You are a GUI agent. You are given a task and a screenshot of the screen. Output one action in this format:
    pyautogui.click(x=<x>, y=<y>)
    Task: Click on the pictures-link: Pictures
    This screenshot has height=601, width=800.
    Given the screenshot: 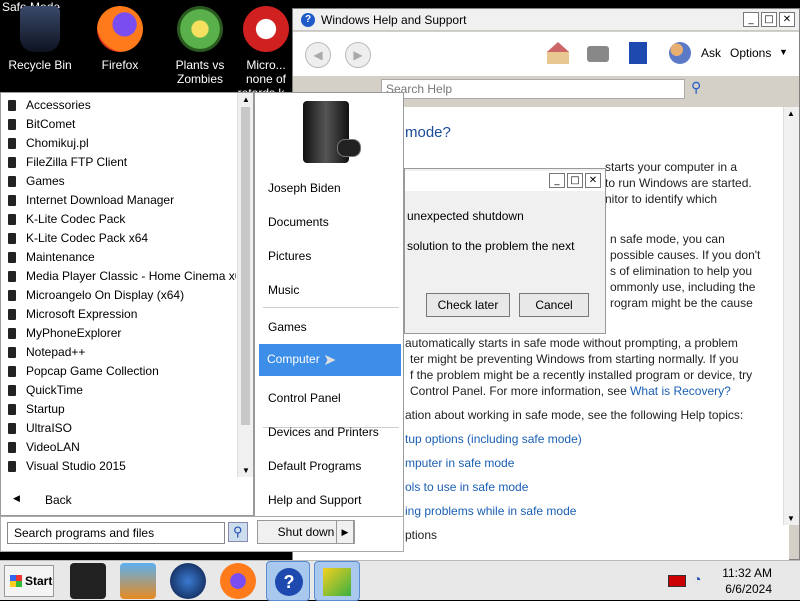 What is the action you would take?
    pyautogui.click(x=289, y=256)
    